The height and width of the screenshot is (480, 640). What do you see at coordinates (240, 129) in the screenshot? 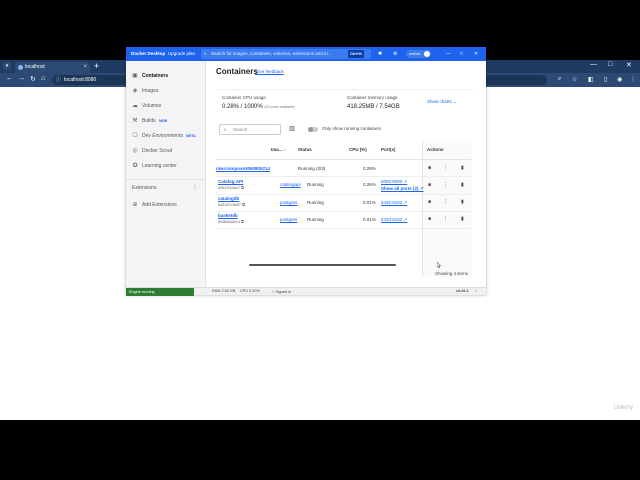
I see `search-placeholder: Search` at bounding box center [240, 129].